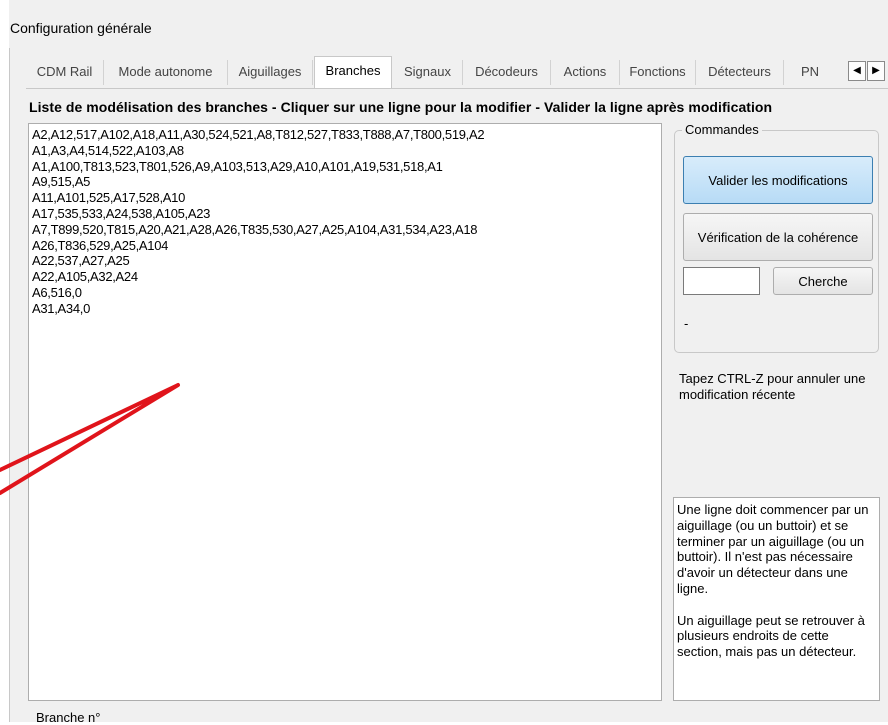 Image resolution: width=888 pixels, height=725 pixels. What do you see at coordinates (457, 88) in the screenshot?
I see `tab-panel-border` at bounding box center [457, 88].